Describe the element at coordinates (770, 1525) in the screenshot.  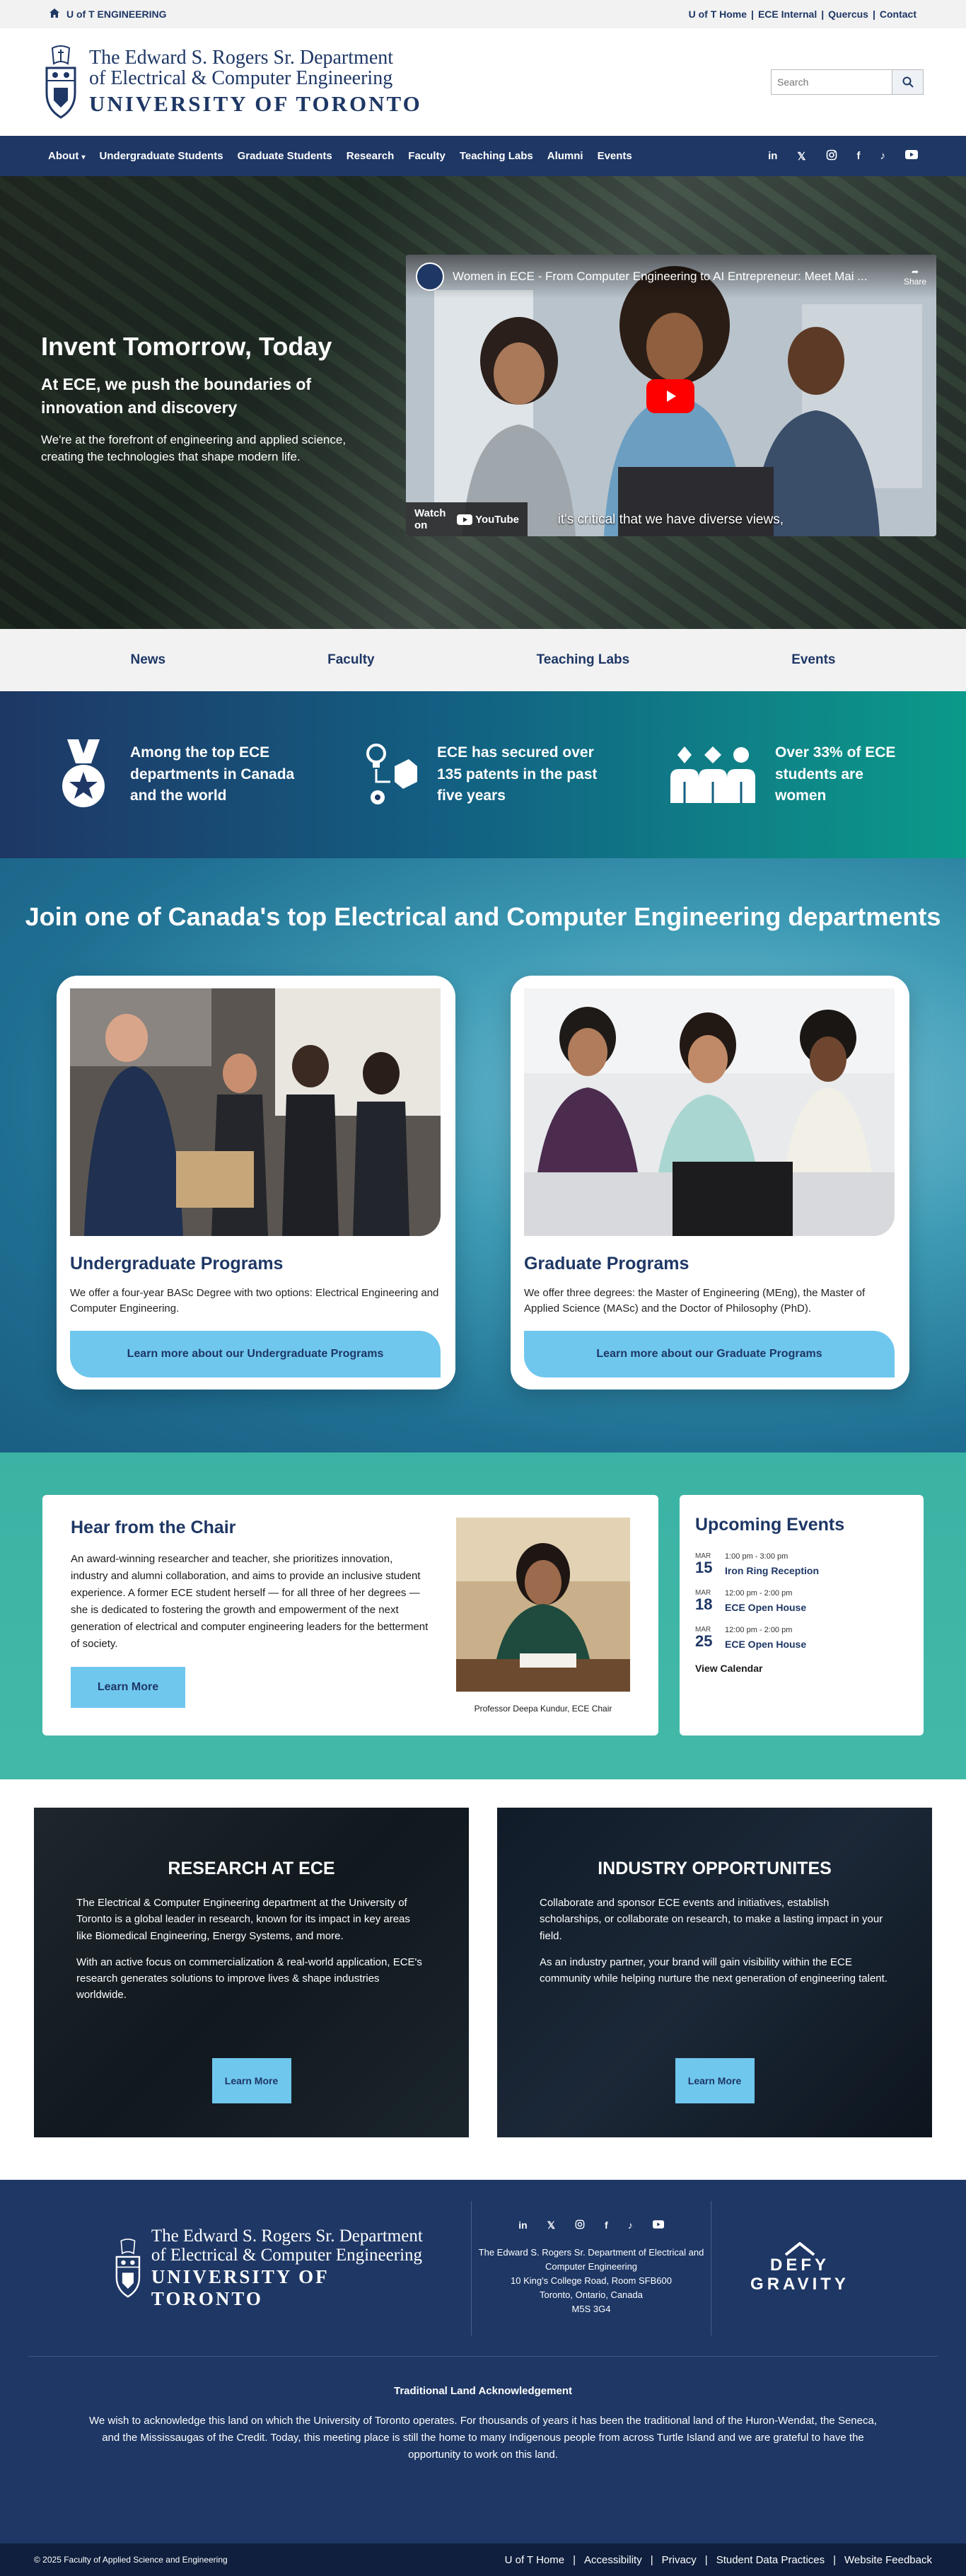
I see `events-title: Upcoming Events` at that location.